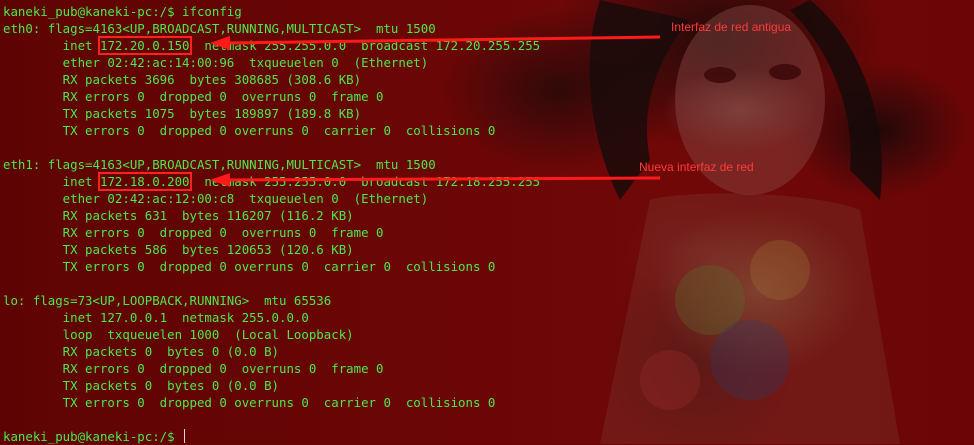 Image resolution: width=974 pixels, height=445 pixels. I want to click on arrow-head-old, so click(220, 43).